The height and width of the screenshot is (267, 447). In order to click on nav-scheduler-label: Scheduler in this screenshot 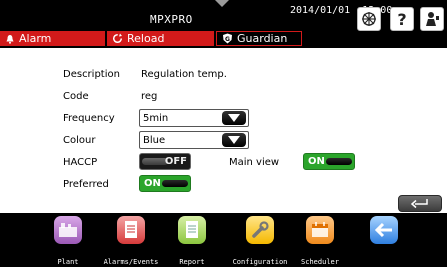, I will do `click(320, 262)`.